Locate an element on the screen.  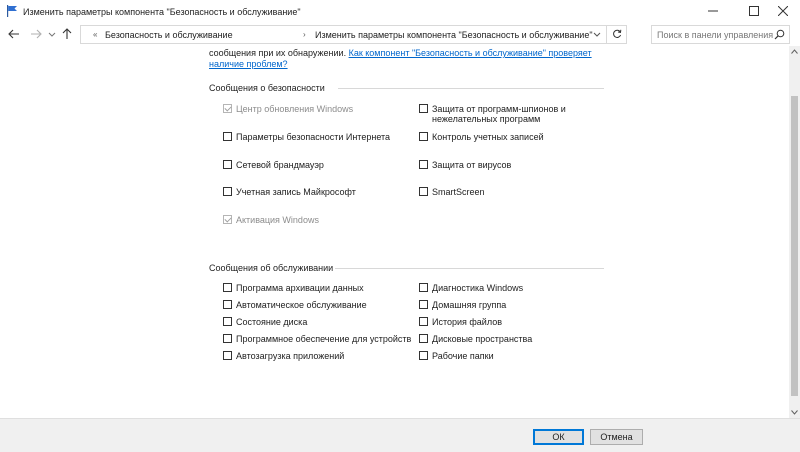
search-input: Поиск в панели управления is located at coordinates (720, 34).